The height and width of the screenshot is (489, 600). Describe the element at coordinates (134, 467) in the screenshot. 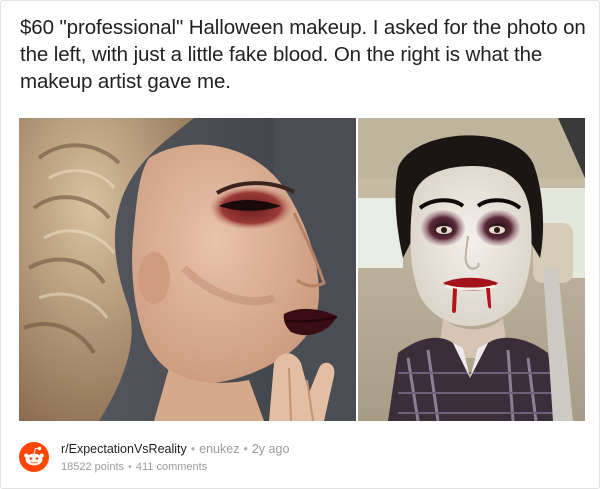

I see `post-stats: 18522 points • 411 comments` at that location.